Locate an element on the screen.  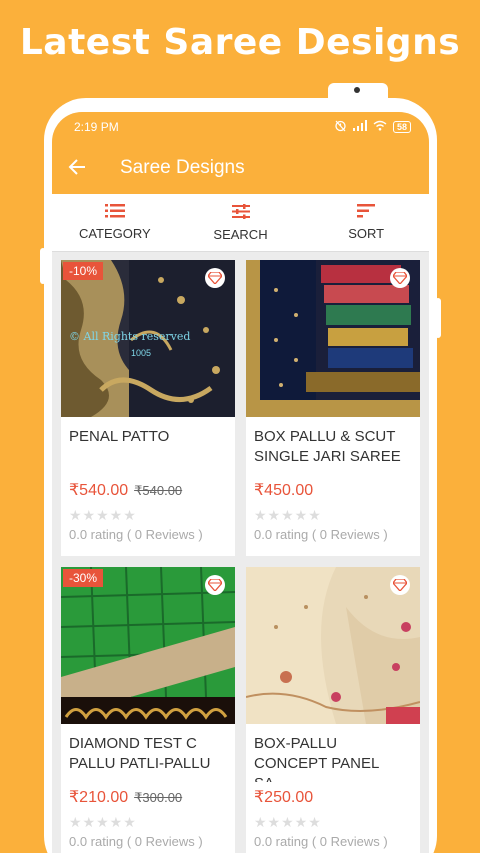
back-arrow-icon is located at coordinates (90, 168).